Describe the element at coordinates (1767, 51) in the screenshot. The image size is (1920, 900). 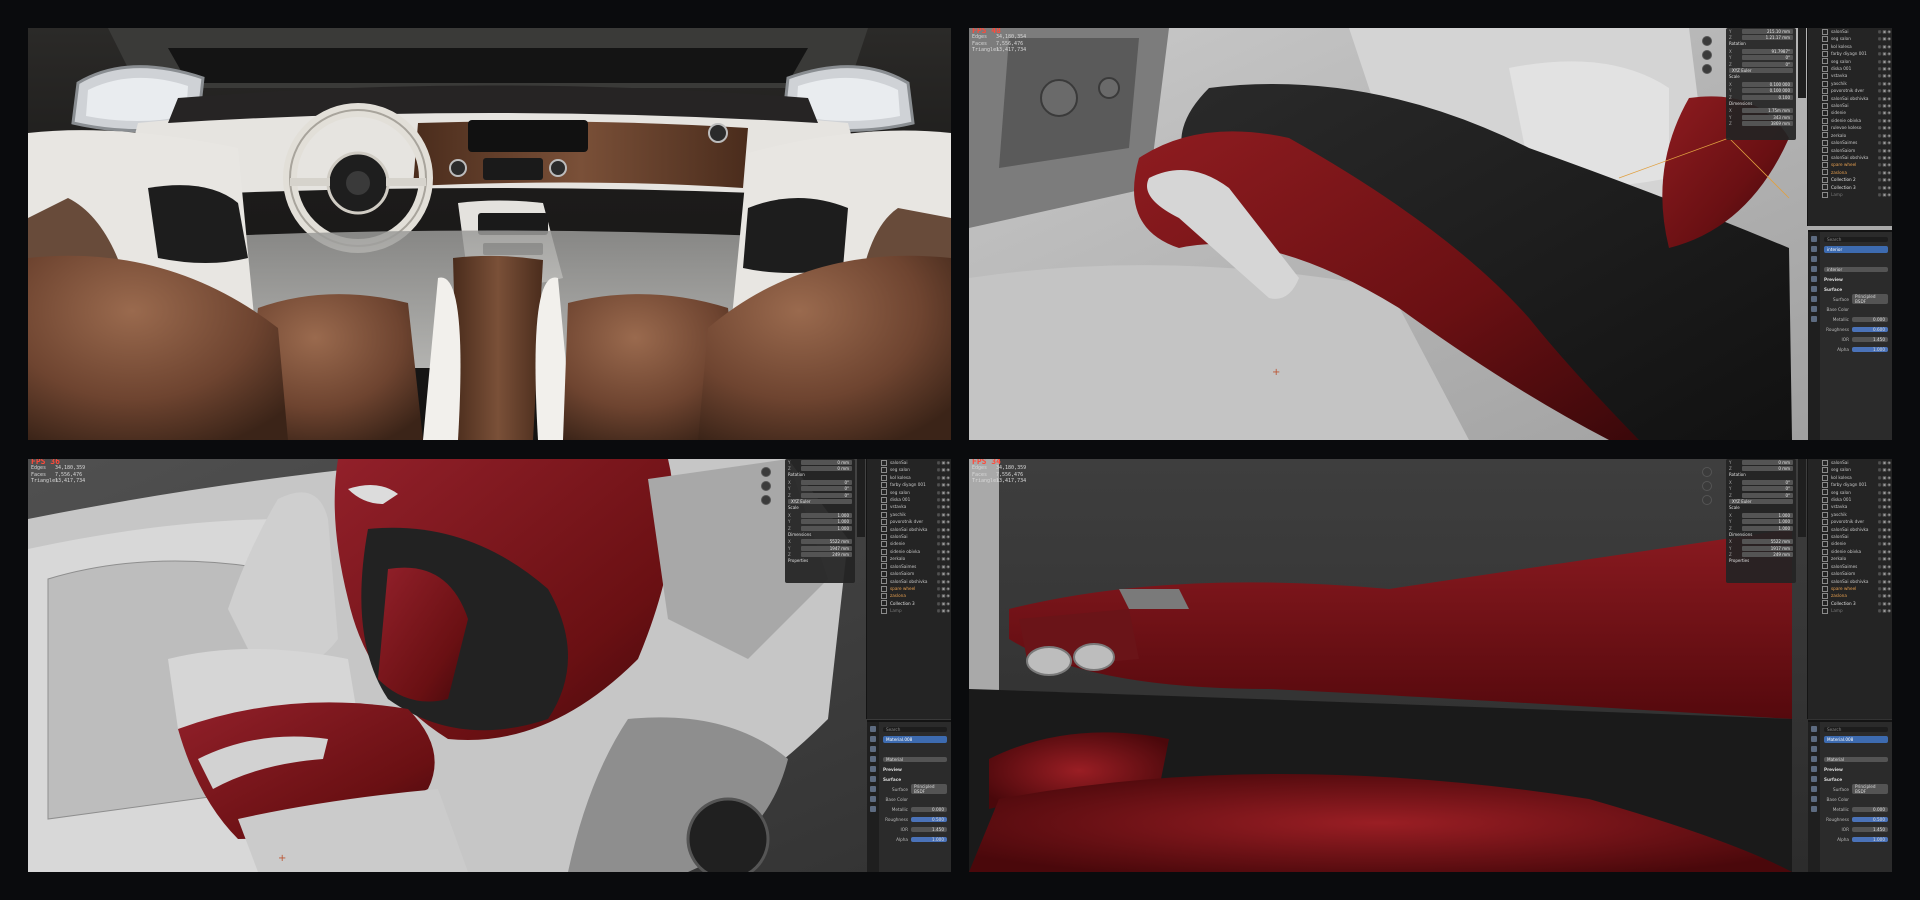
I see `axis-value: 91.7987°` at that location.